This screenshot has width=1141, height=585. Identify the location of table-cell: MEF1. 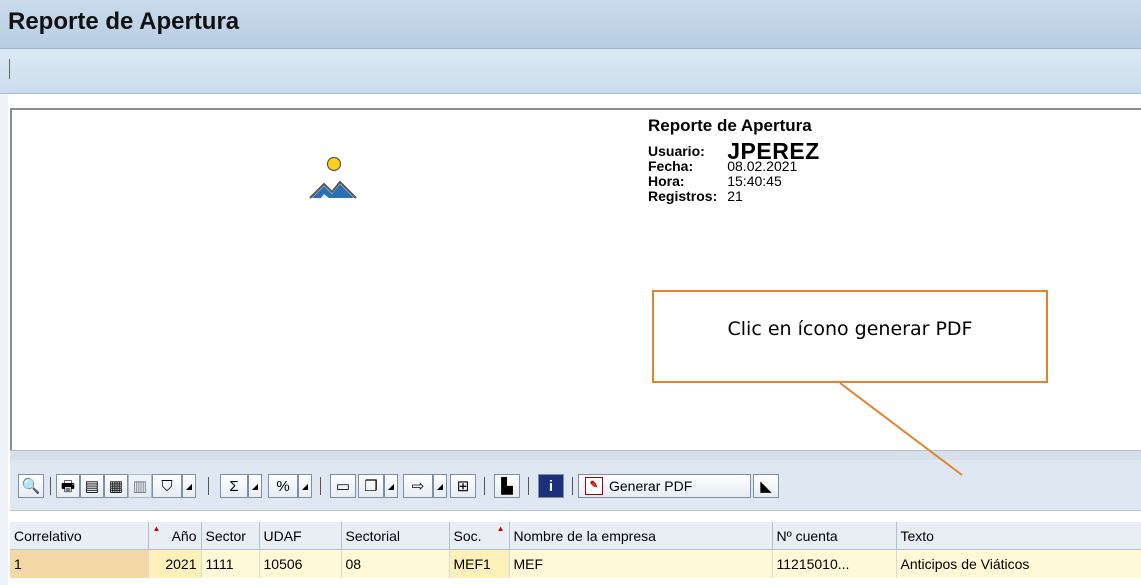
(479, 563).